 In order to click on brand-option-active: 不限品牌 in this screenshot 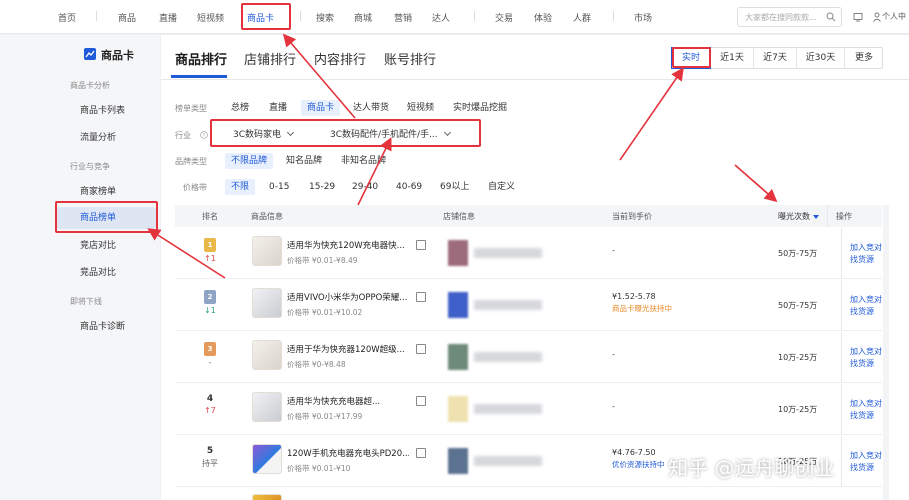, I will do `click(249, 161)`.